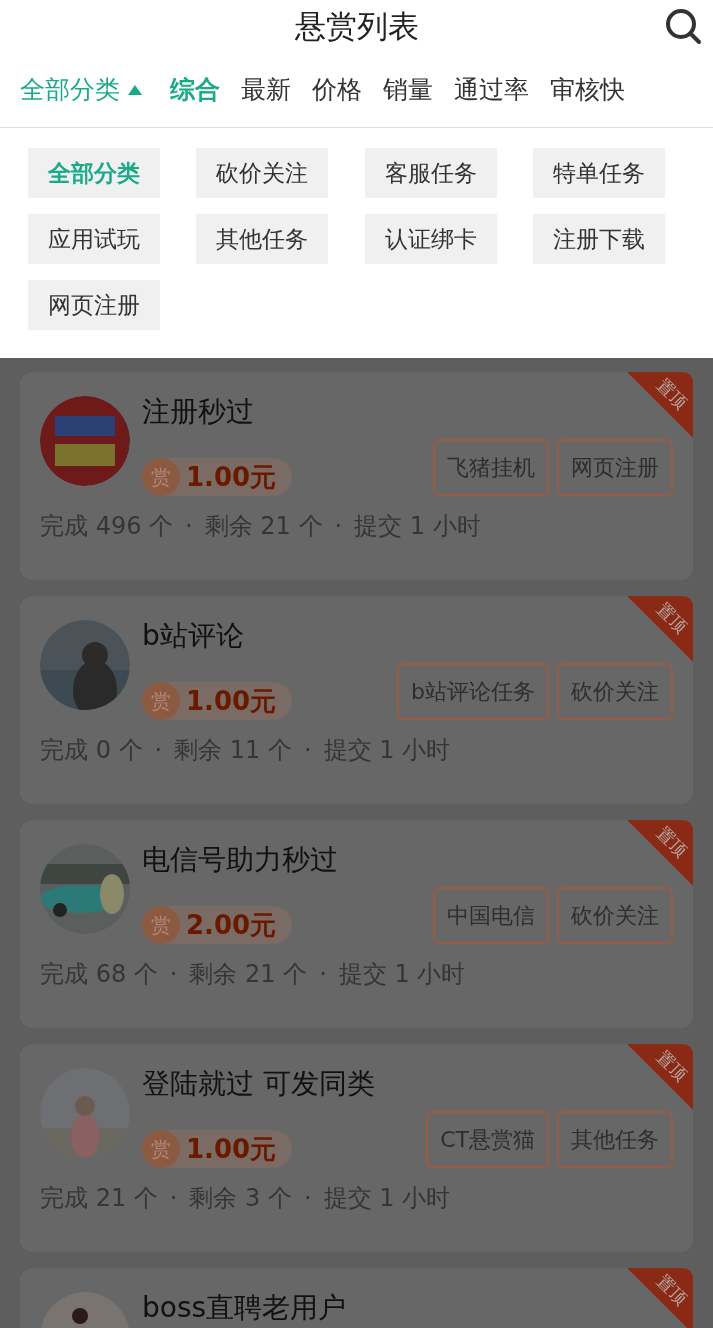 Image resolution: width=713 pixels, height=1328 pixels. Describe the element at coordinates (193, 636) in the screenshot. I see `task-title: b站评论` at that location.